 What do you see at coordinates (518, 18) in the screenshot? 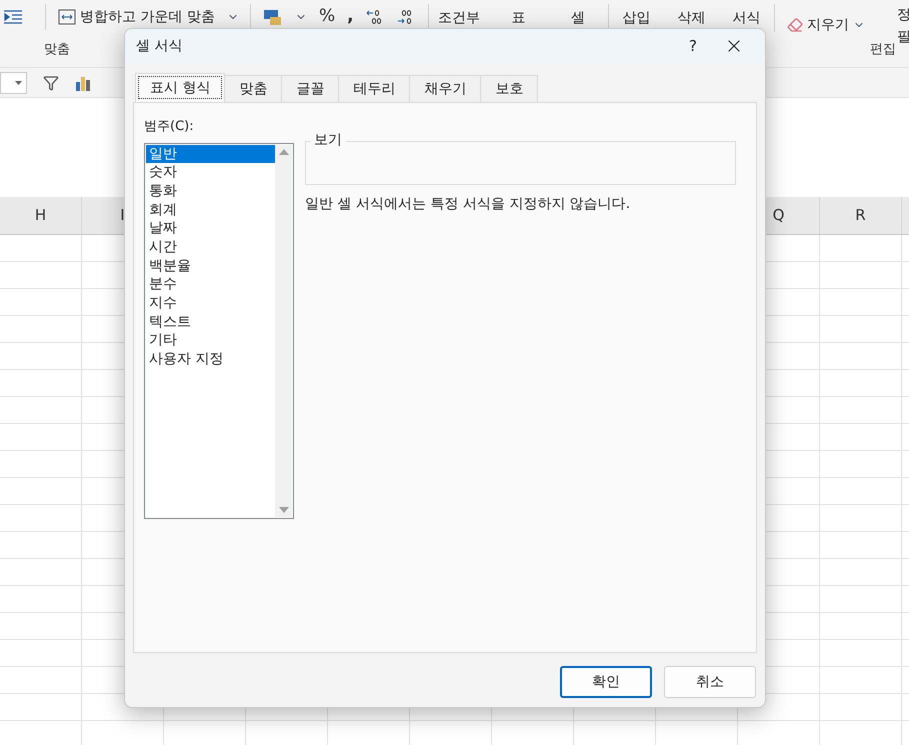
I see `ribbon-command: 표` at bounding box center [518, 18].